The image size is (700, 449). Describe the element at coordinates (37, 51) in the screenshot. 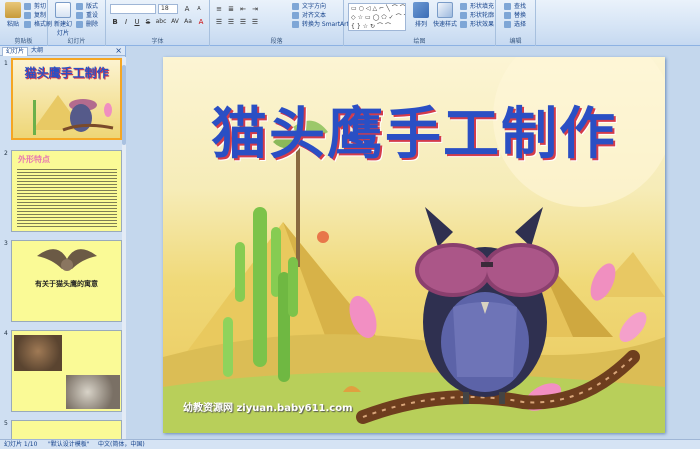

I see `tab-outline: 大纲` at that location.